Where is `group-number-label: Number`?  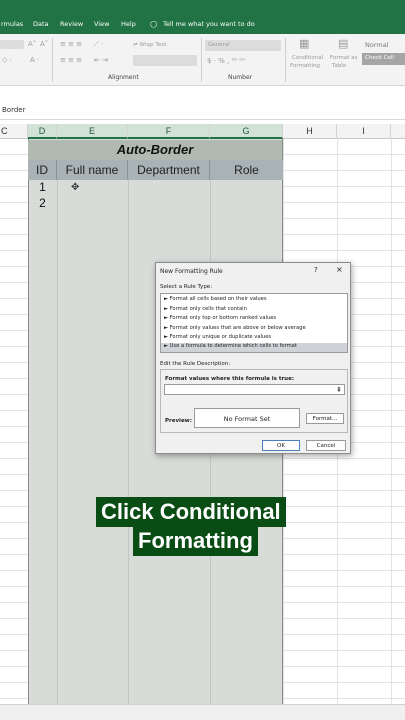
group-number-label: Number is located at coordinates (240, 77).